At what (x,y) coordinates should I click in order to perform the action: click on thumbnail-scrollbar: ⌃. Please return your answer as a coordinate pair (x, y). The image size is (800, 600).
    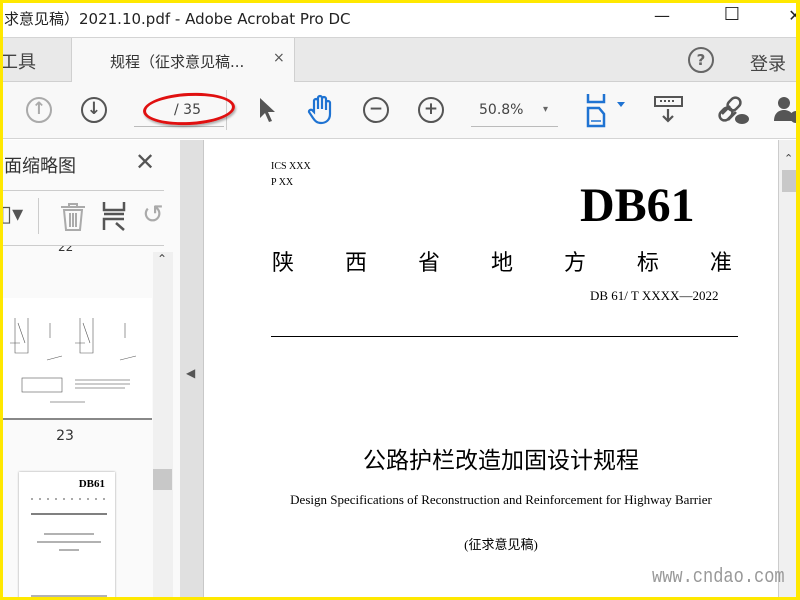
    Looking at the image, I should click on (163, 426).